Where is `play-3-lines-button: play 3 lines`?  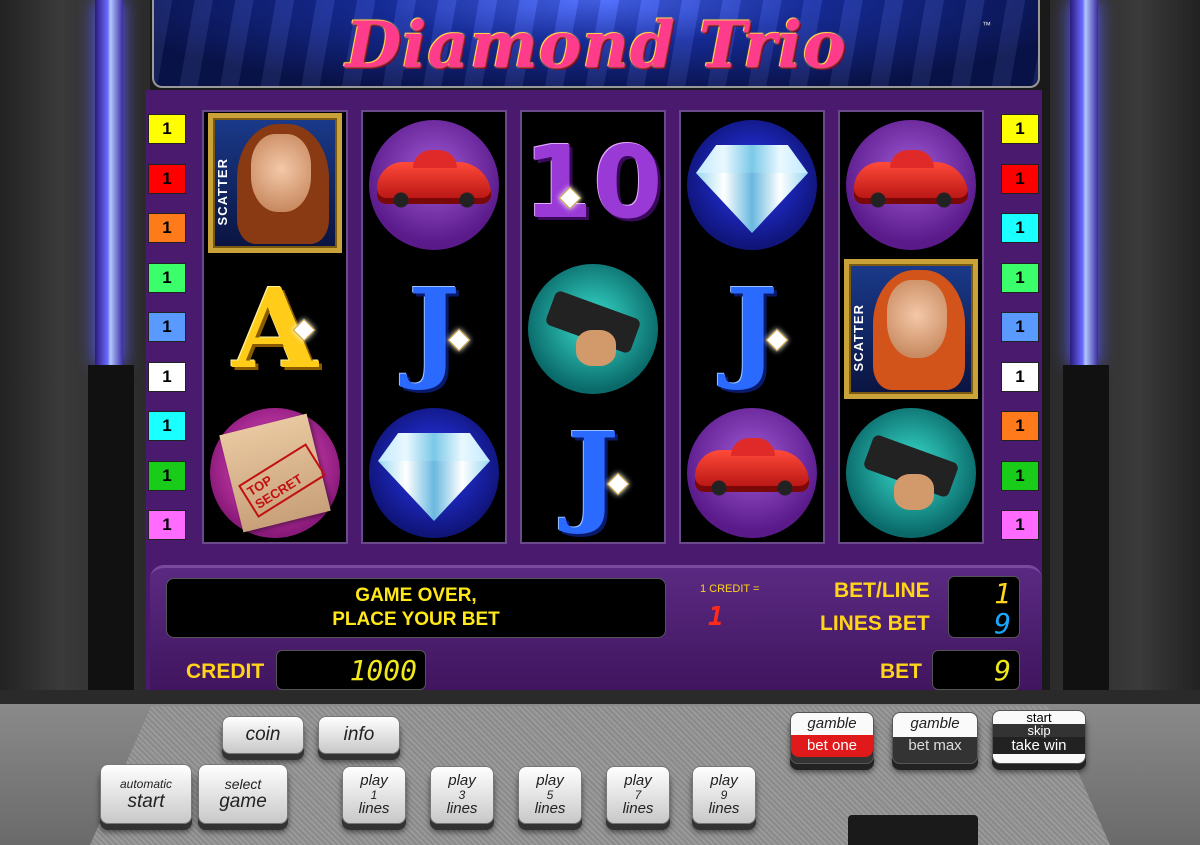 play-3-lines-button: play 3 lines is located at coordinates (462, 795).